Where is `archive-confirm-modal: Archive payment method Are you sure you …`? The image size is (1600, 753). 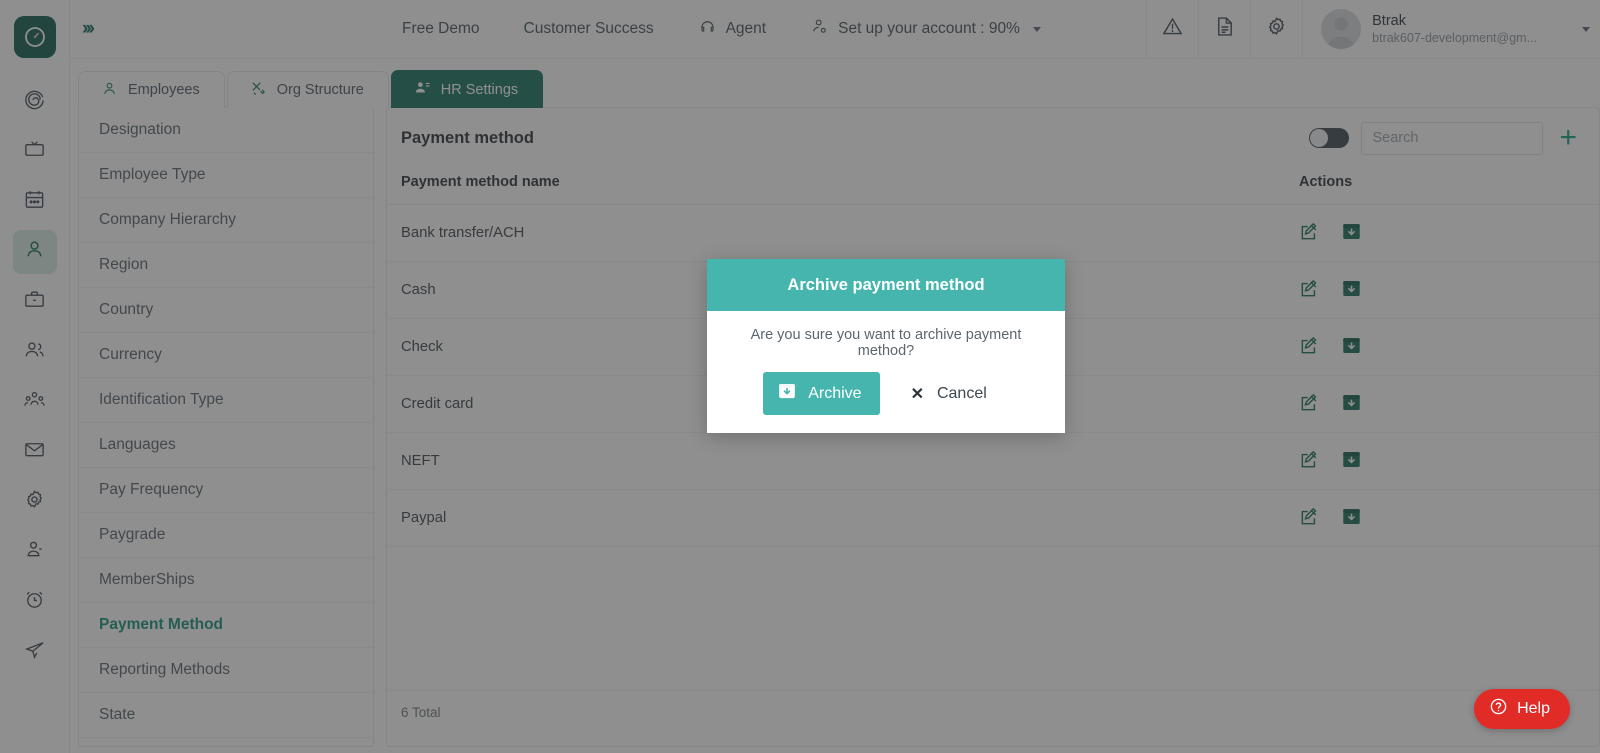
archive-confirm-modal: Archive payment method Are you sure you … is located at coordinates (886, 346).